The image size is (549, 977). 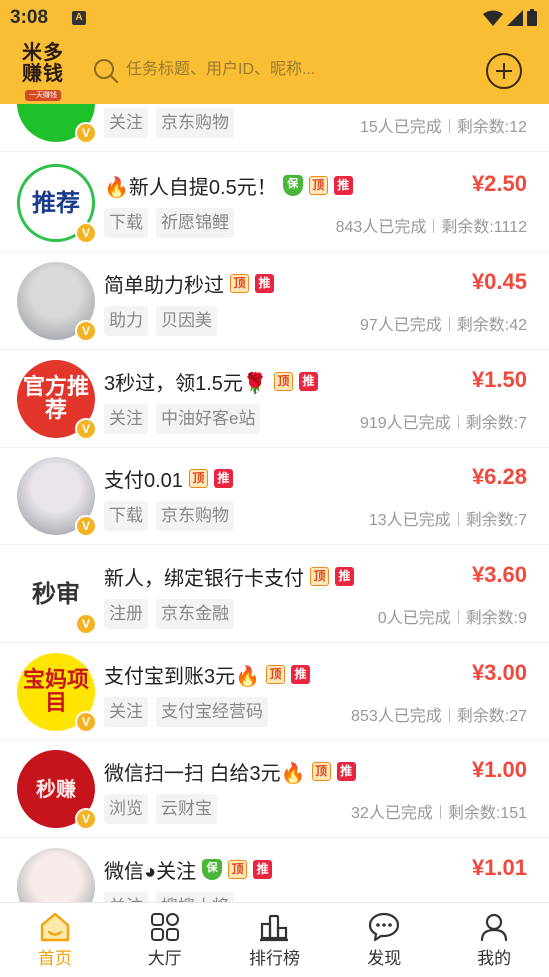 What do you see at coordinates (274, 958) in the screenshot?
I see `nav-label-ranking: 排行榜` at bounding box center [274, 958].